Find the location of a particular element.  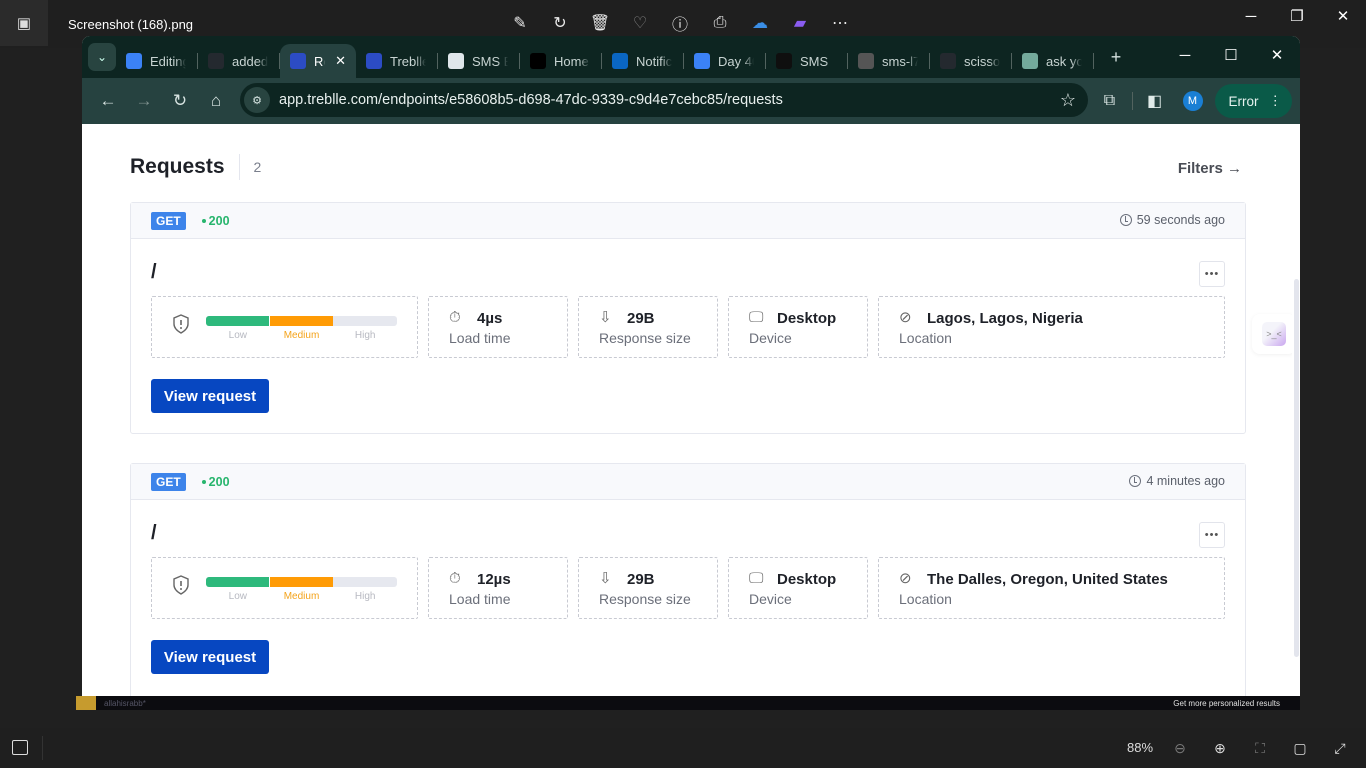

profile-avatar: M is located at coordinates (1192, 101).